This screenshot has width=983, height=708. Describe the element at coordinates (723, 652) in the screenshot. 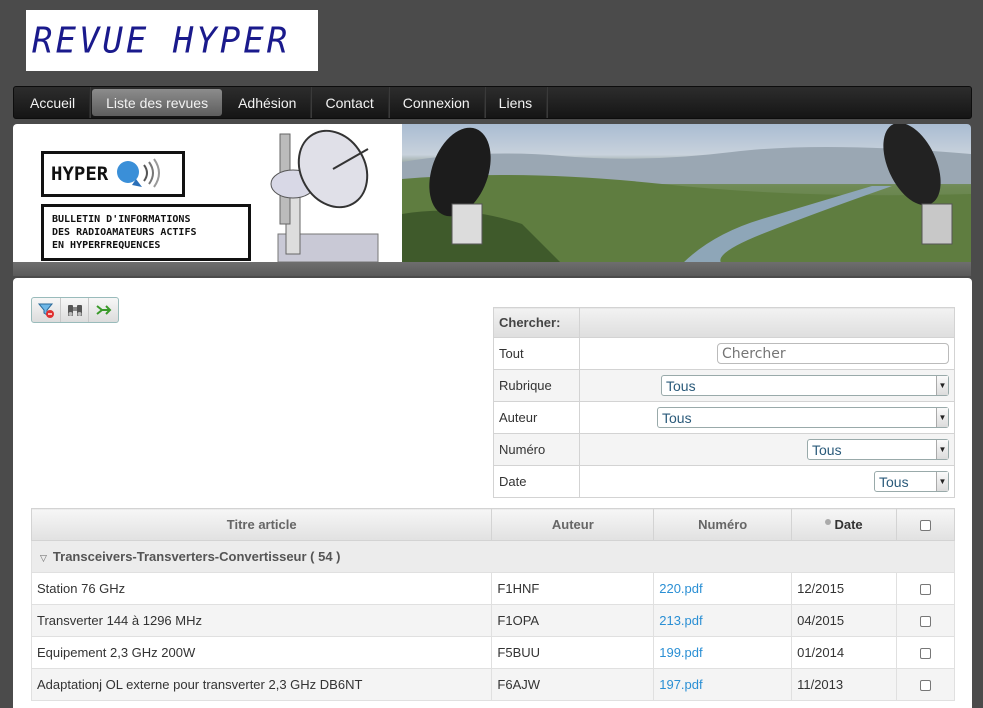

I see `cell-pdf-link: 199.pdf` at that location.